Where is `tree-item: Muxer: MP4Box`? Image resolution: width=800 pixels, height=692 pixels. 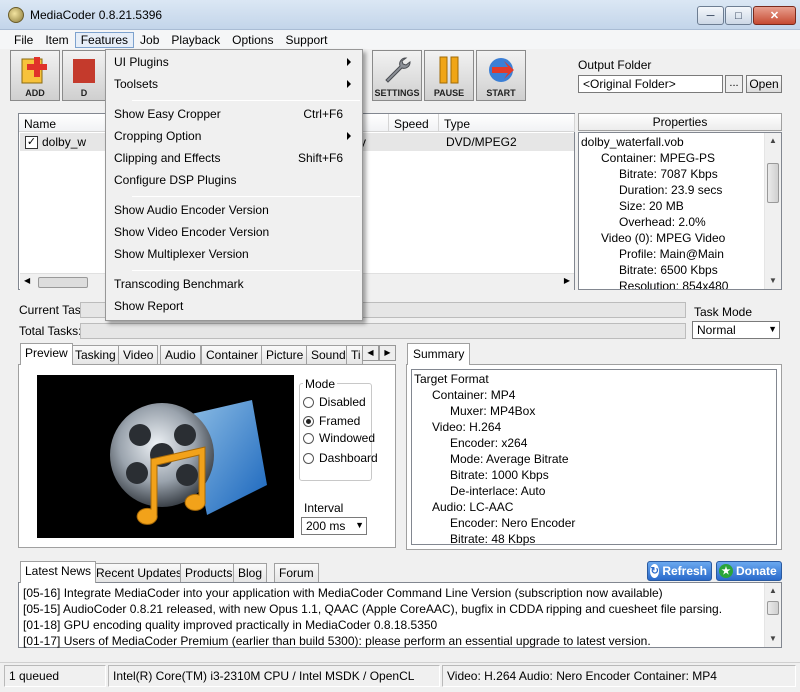 tree-item: Muxer: MP4Box is located at coordinates (492, 411).